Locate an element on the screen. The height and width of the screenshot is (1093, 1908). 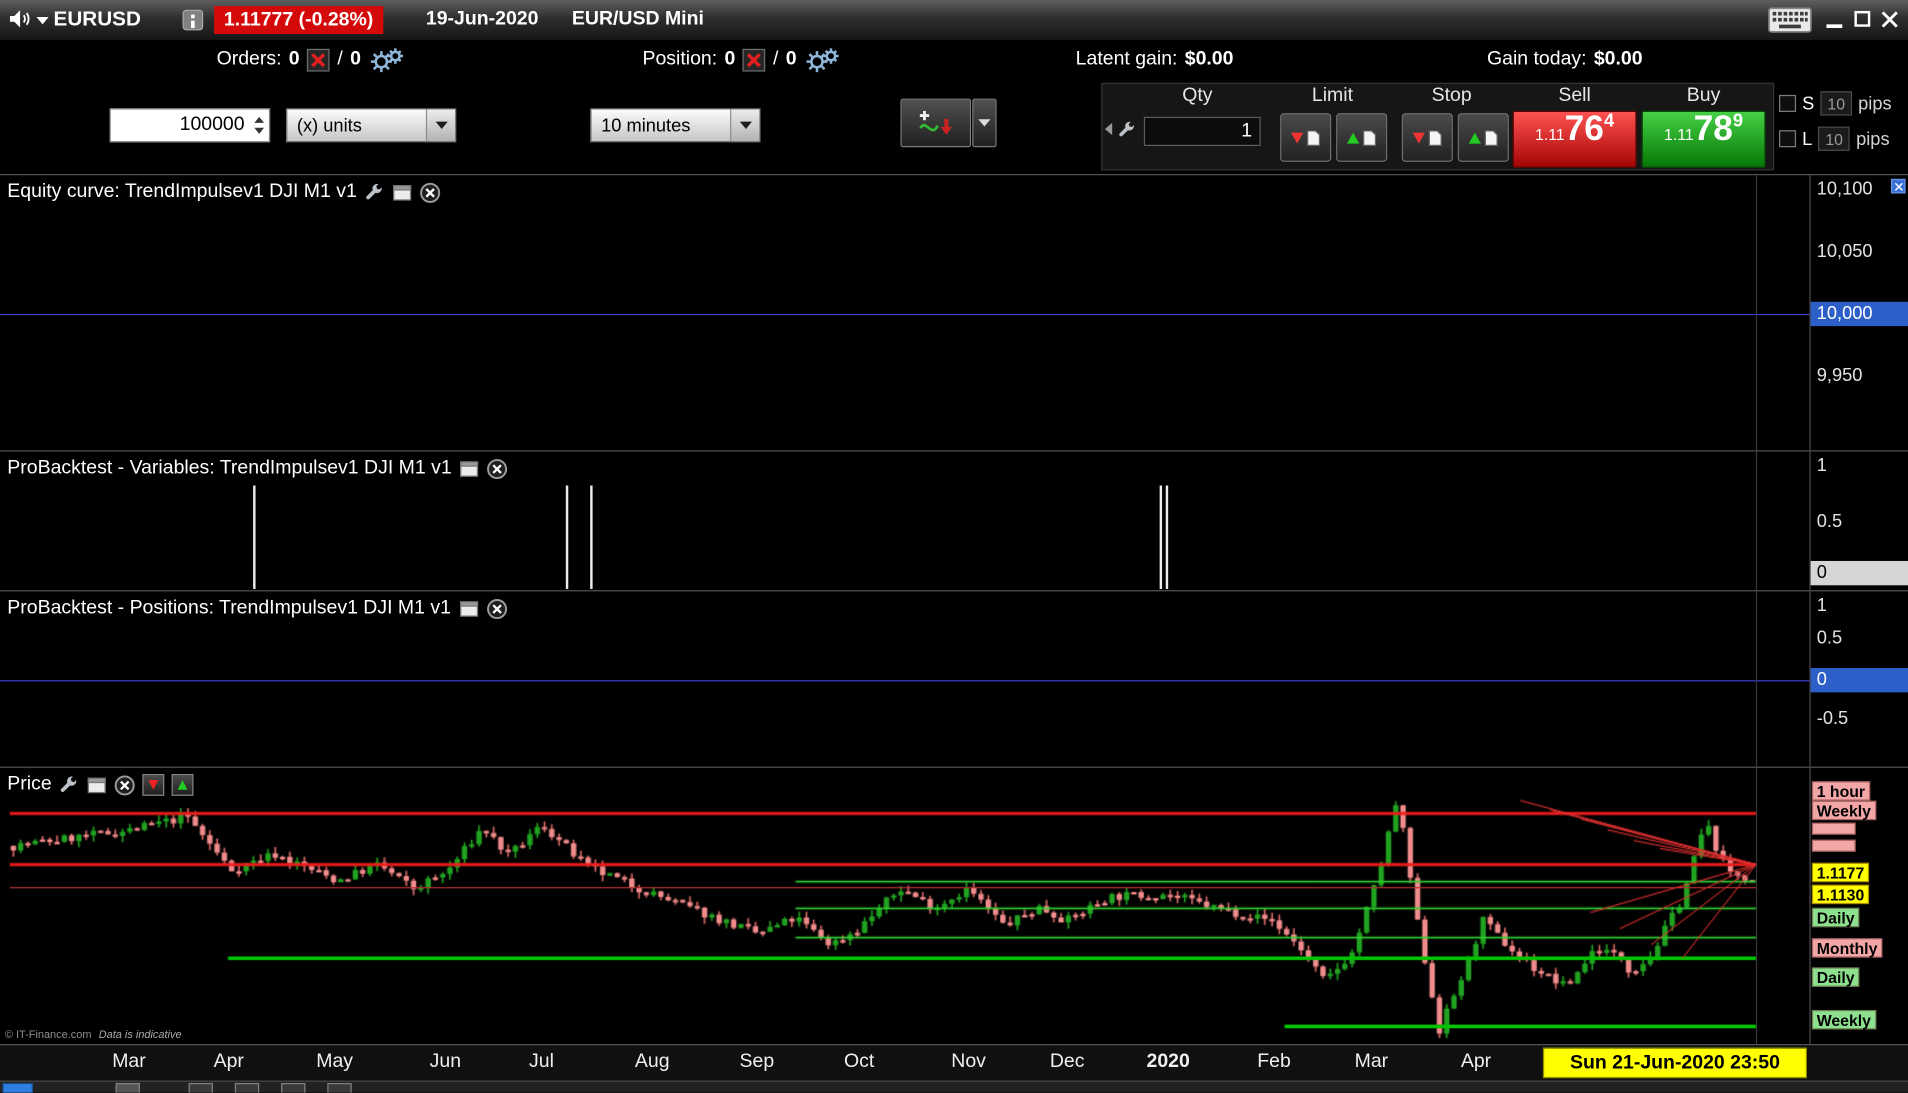
stop-header: Stop is located at coordinates (1451, 95).